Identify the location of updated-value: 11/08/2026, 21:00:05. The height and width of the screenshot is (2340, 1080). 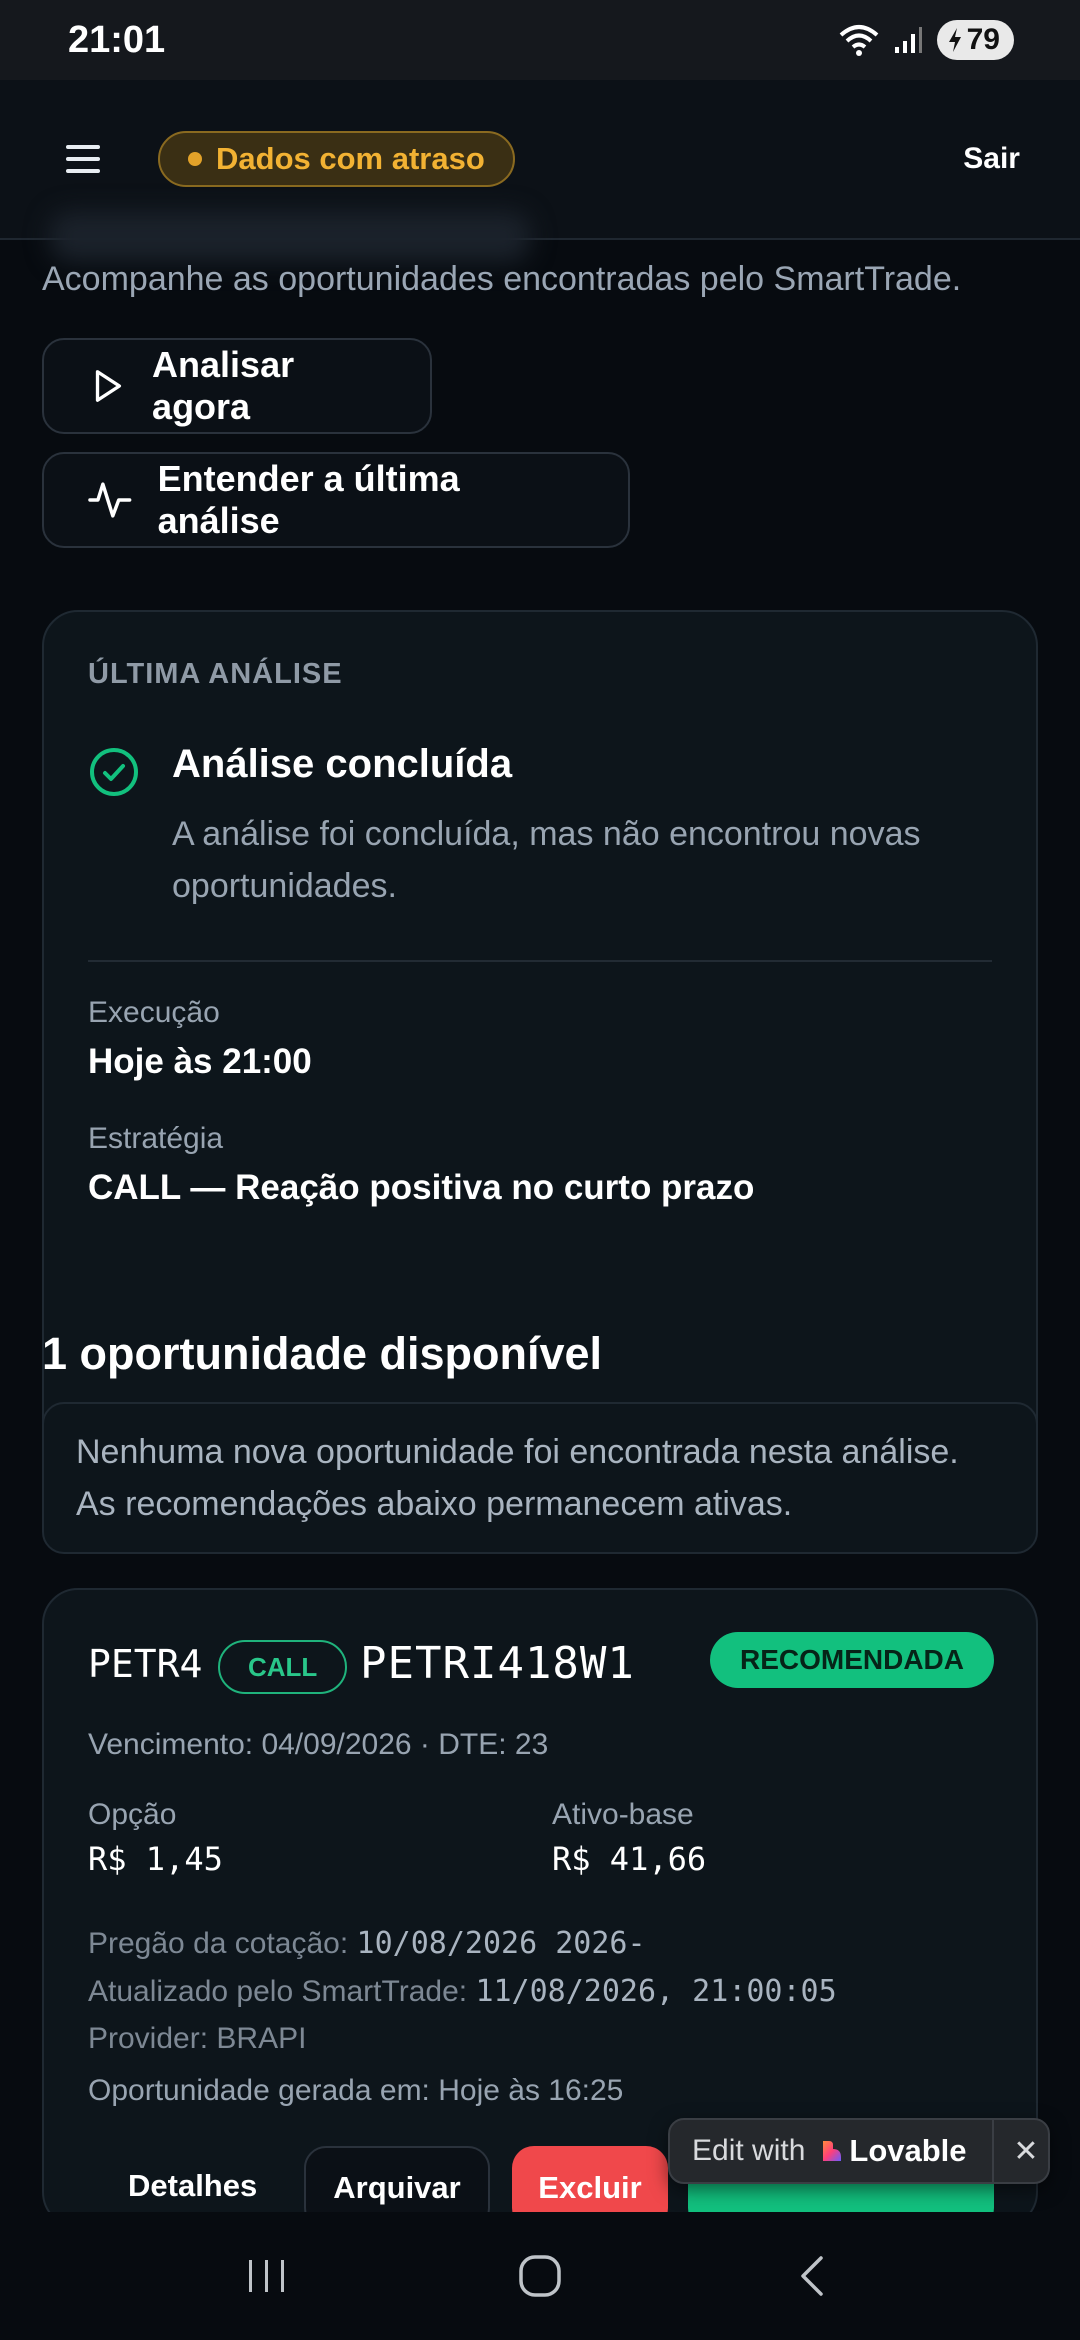
(656, 1991).